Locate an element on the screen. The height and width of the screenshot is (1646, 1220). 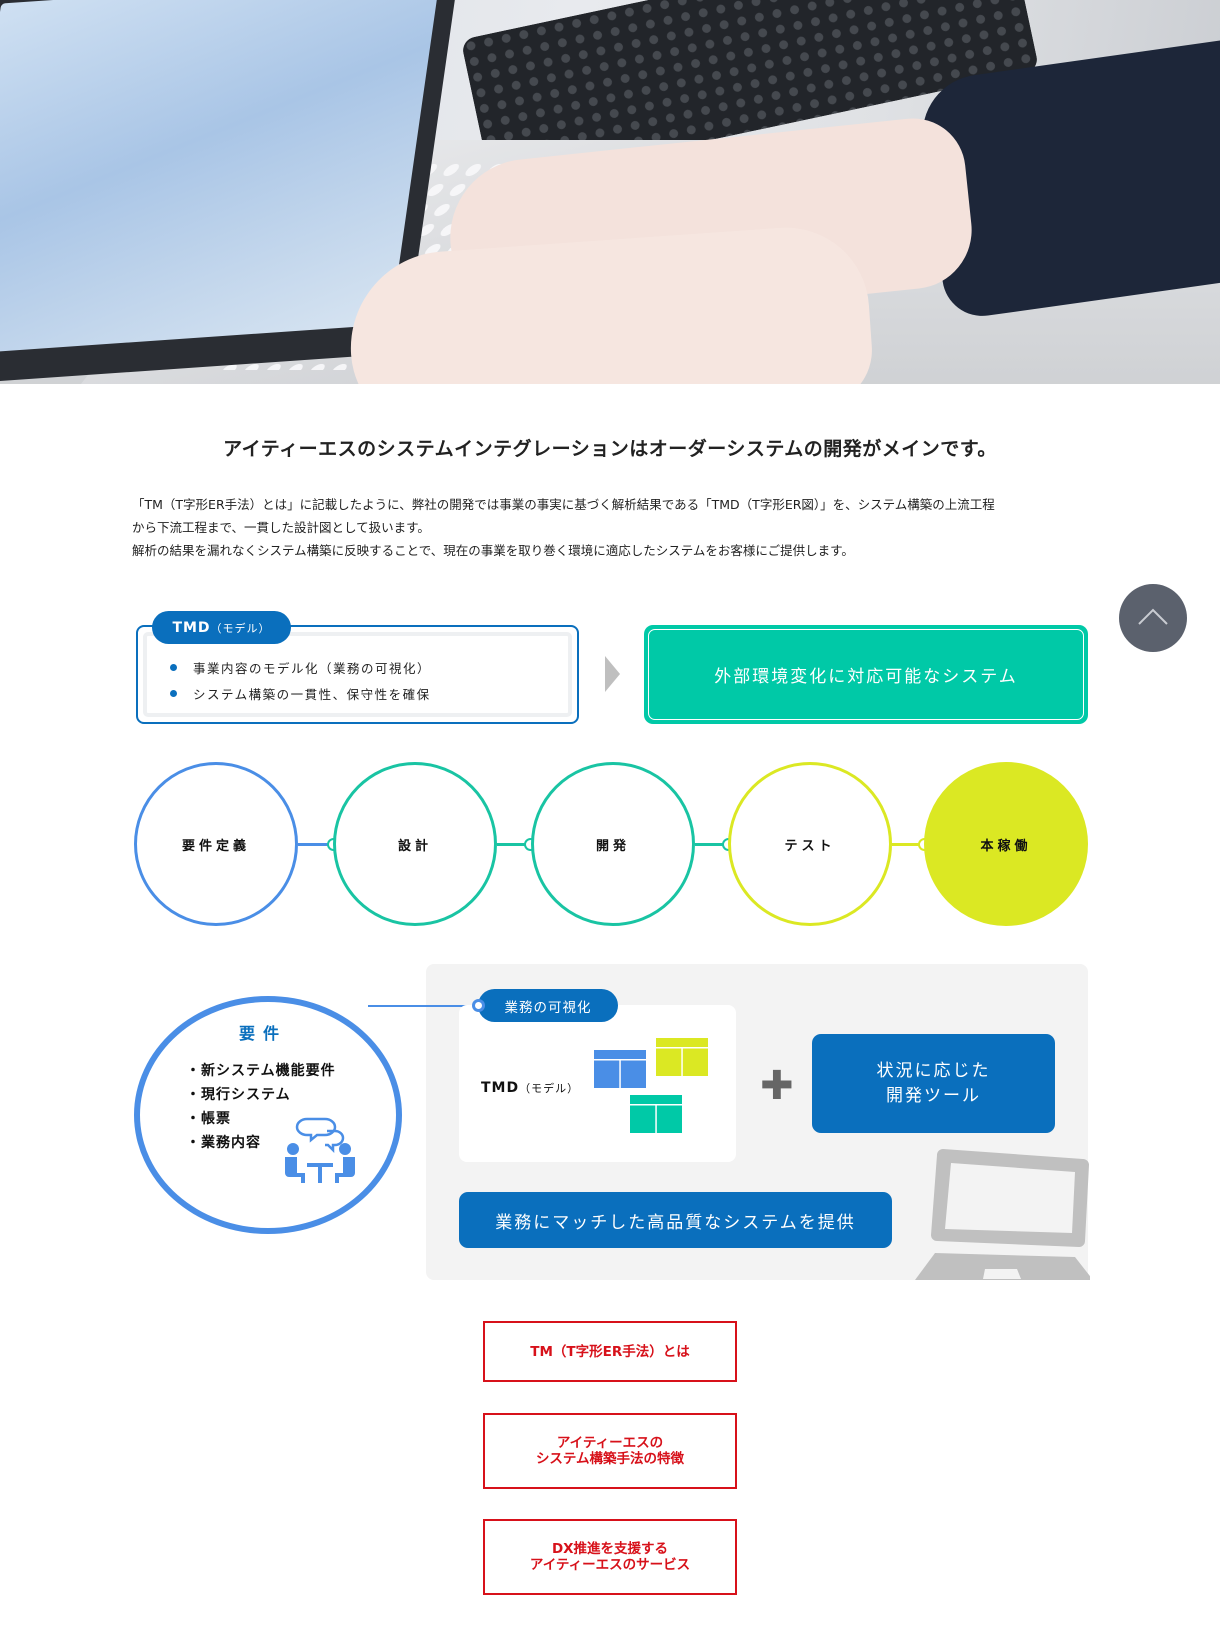
section-headline: アイティーエスのシステムインテグレーションはオーダーシステムの開発がメインです。 is located at coordinates (610, 449).